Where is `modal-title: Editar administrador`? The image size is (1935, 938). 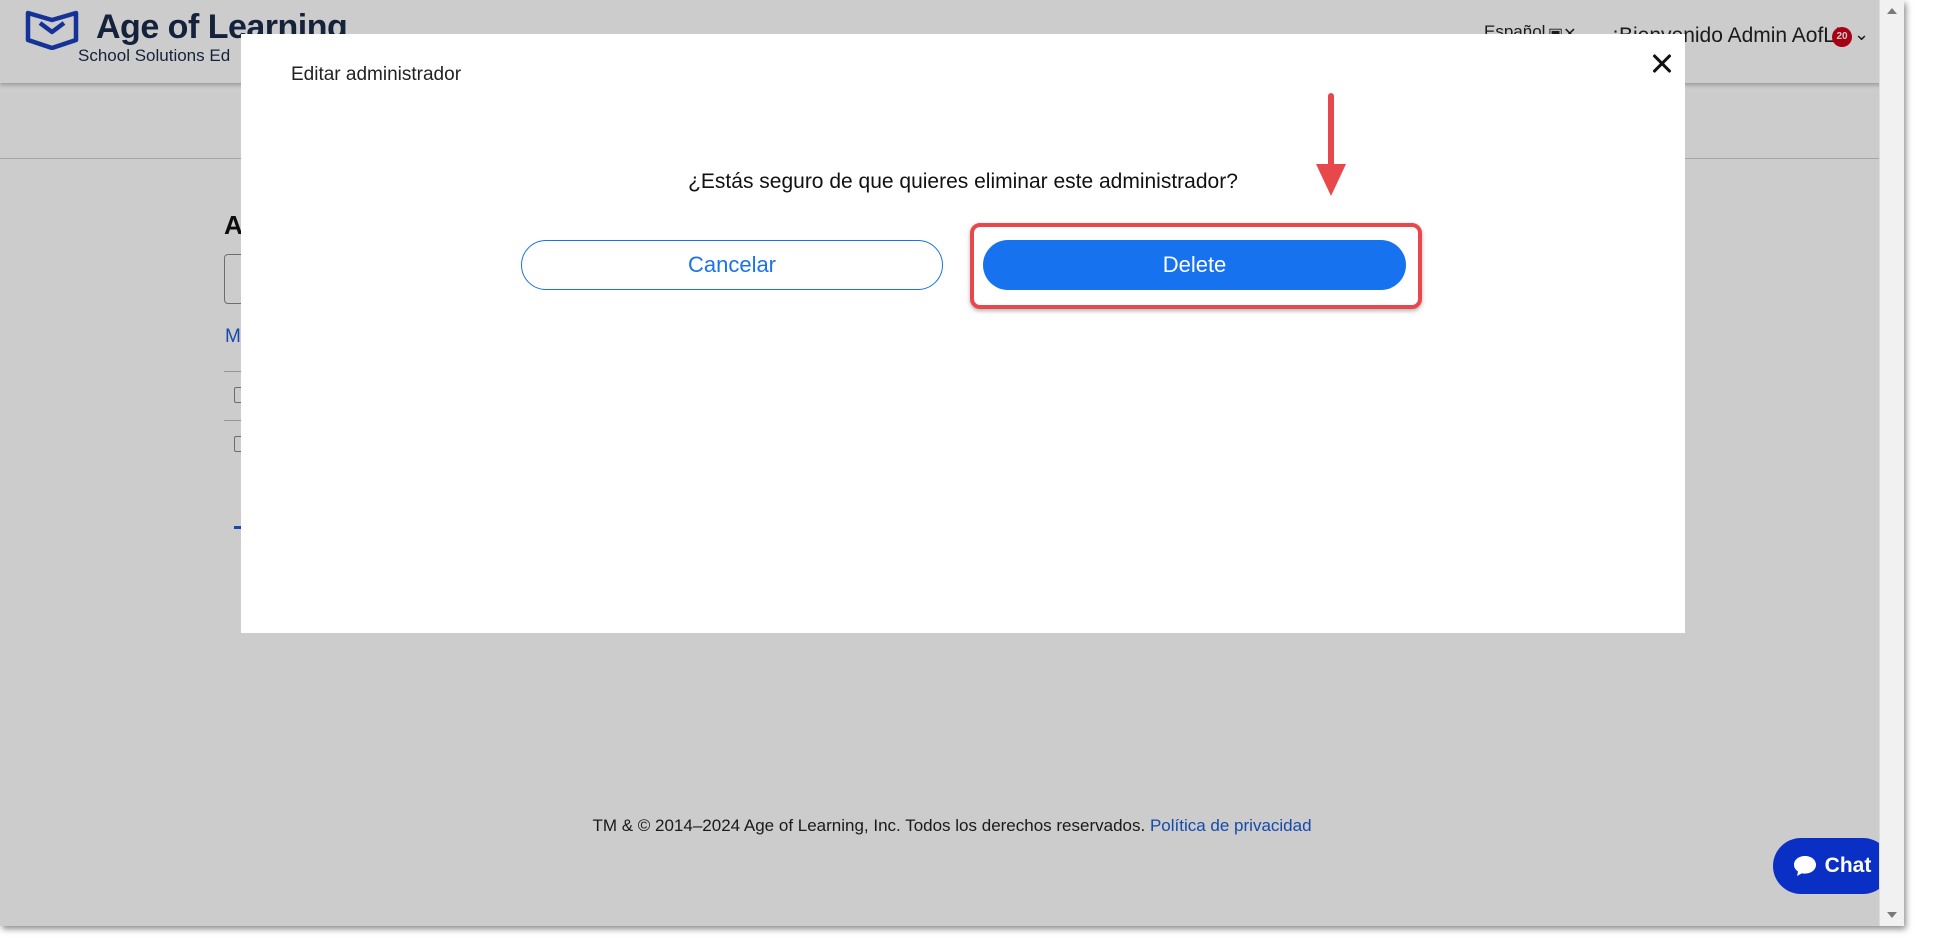
modal-title: Editar administrador is located at coordinates (376, 74).